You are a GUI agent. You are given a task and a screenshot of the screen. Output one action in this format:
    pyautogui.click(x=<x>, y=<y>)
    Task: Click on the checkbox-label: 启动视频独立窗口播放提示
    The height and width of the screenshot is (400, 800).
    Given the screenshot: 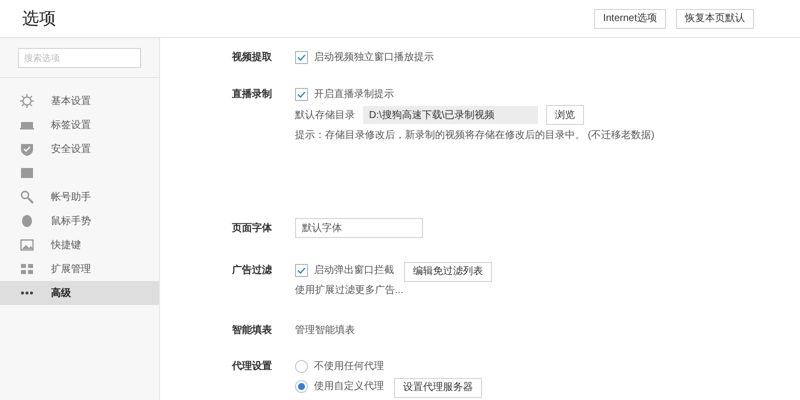 What is the action you would take?
    pyautogui.click(x=374, y=57)
    